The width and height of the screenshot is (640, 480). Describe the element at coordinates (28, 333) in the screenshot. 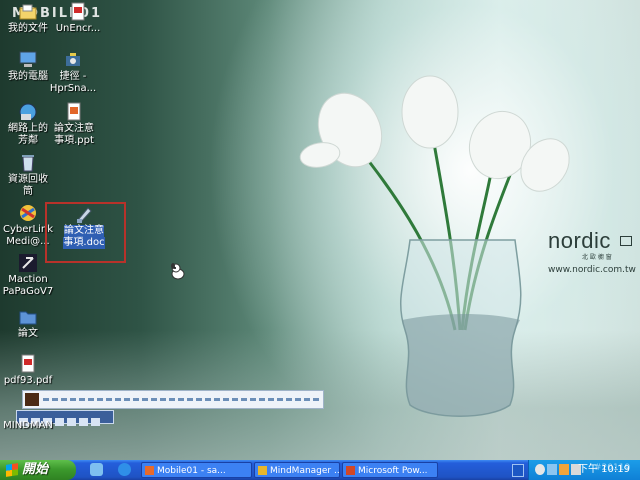

I see `icon-label: 論文` at that location.